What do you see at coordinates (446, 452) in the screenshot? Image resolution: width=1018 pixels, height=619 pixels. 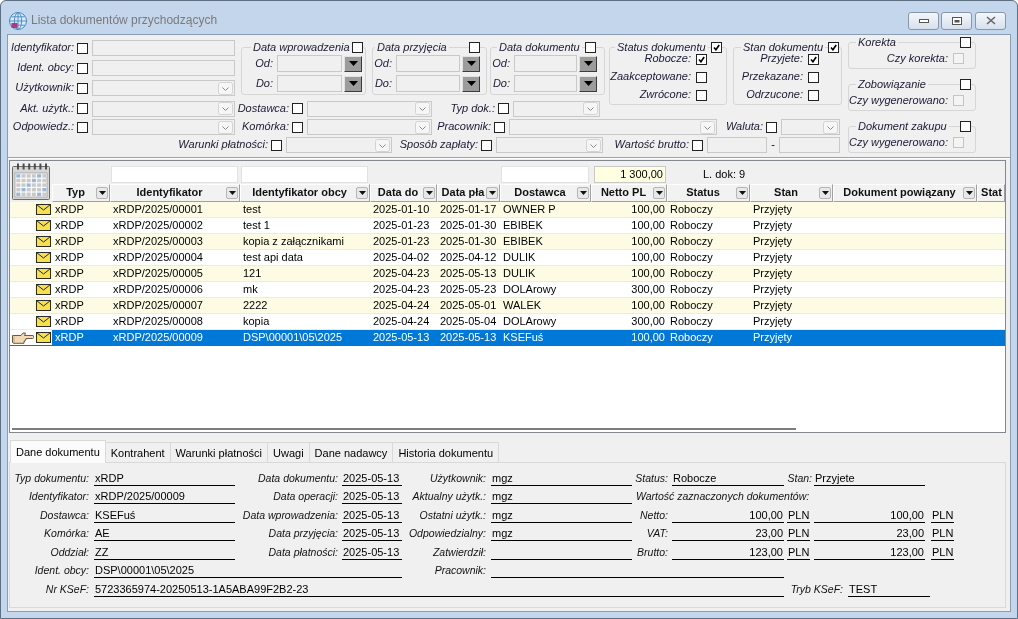 I see `tab: Historia dokumentu` at bounding box center [446, 452].